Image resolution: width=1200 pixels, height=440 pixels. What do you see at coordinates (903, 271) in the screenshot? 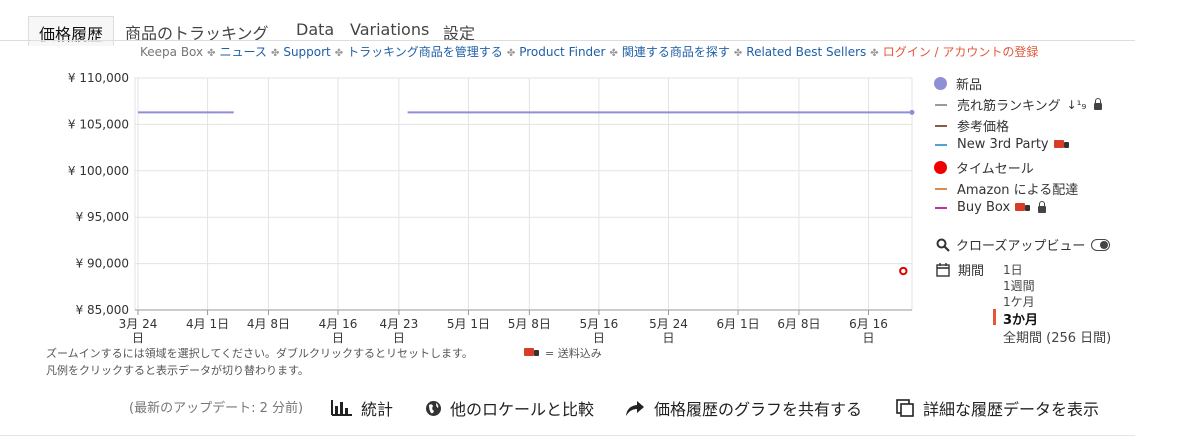
I see `lightning-deal-point` at bounding box center [903, 271].